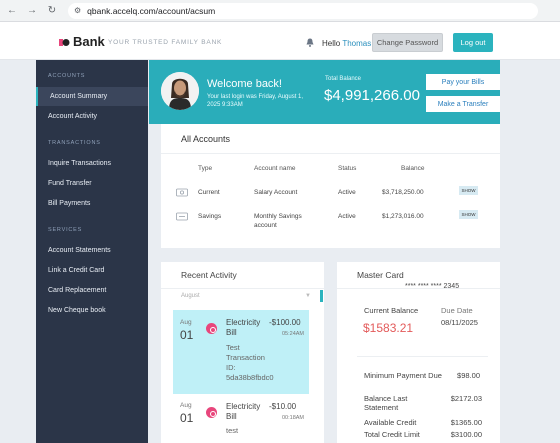  What do you see at coordinates (92, 163) in the screenshot?
I see `sidebar-item-inquire-transactions: Inquire Transactions` at bounding box center [92, 163].